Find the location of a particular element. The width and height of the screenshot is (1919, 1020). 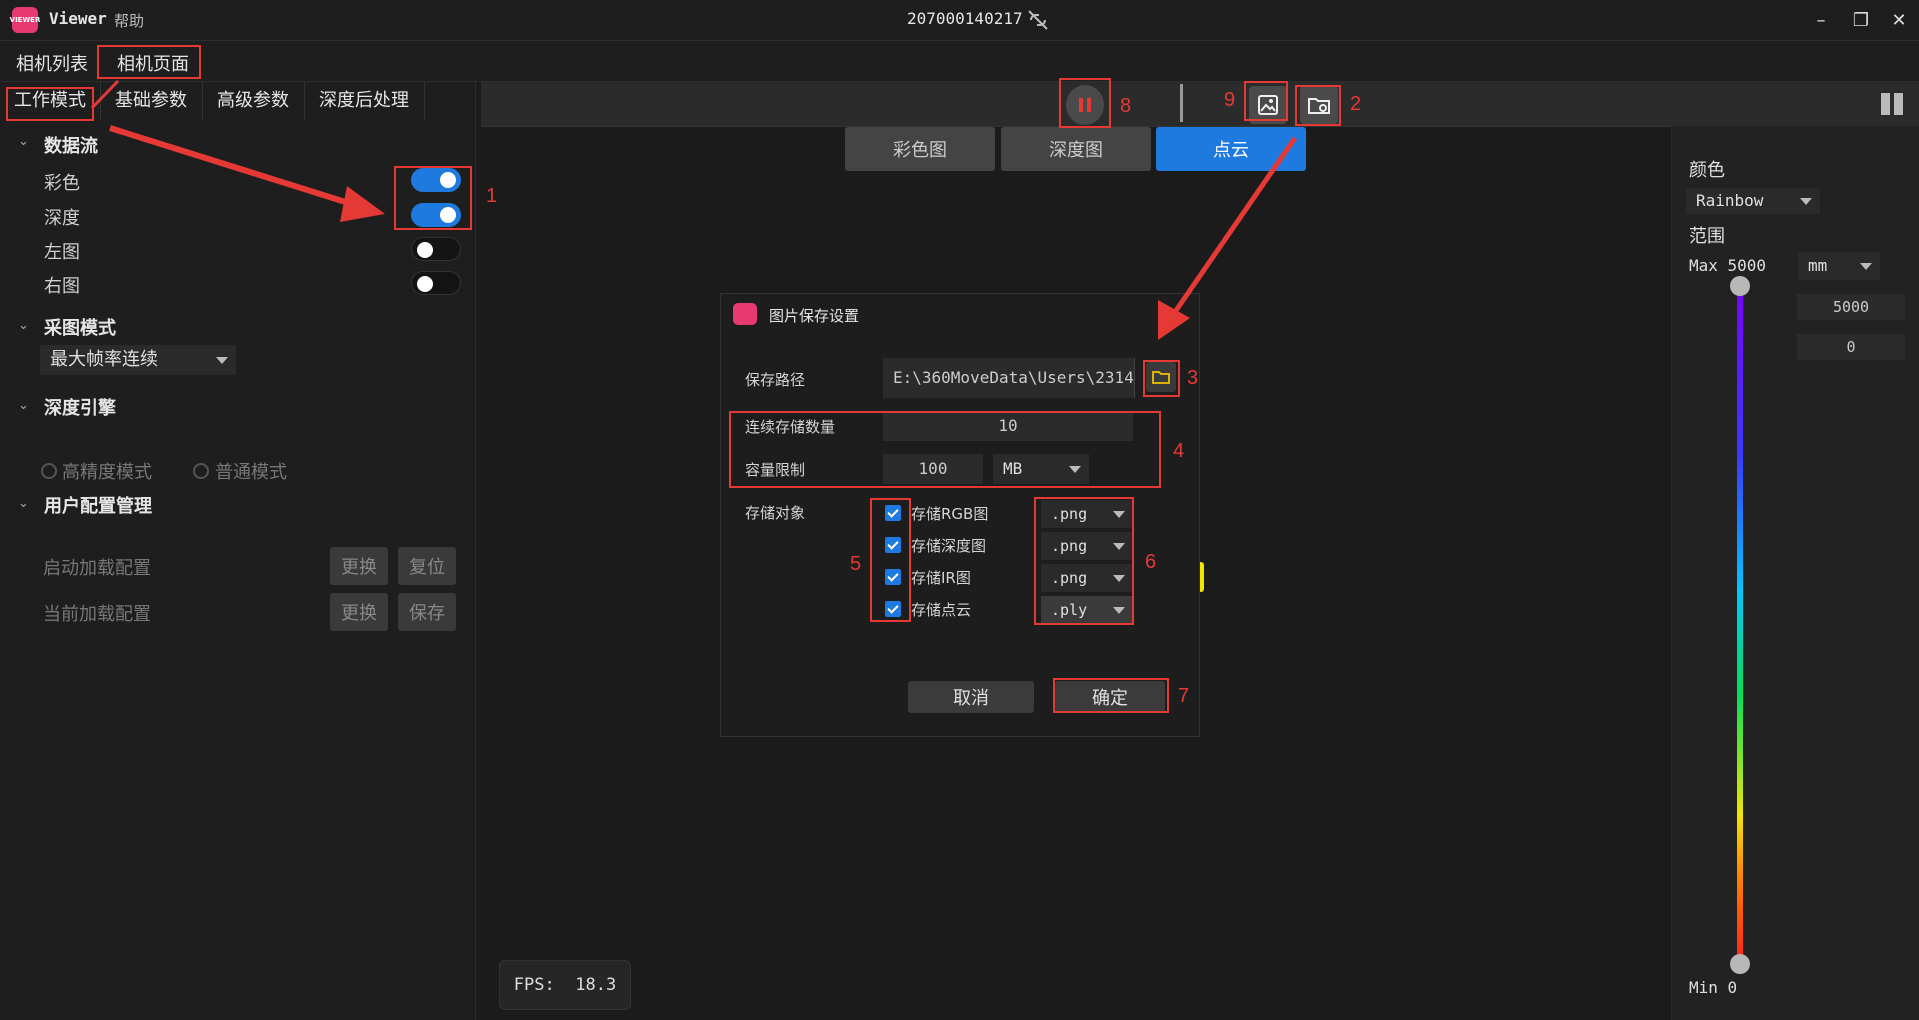

max-slider-handle is located at coordinates (1740, 286).